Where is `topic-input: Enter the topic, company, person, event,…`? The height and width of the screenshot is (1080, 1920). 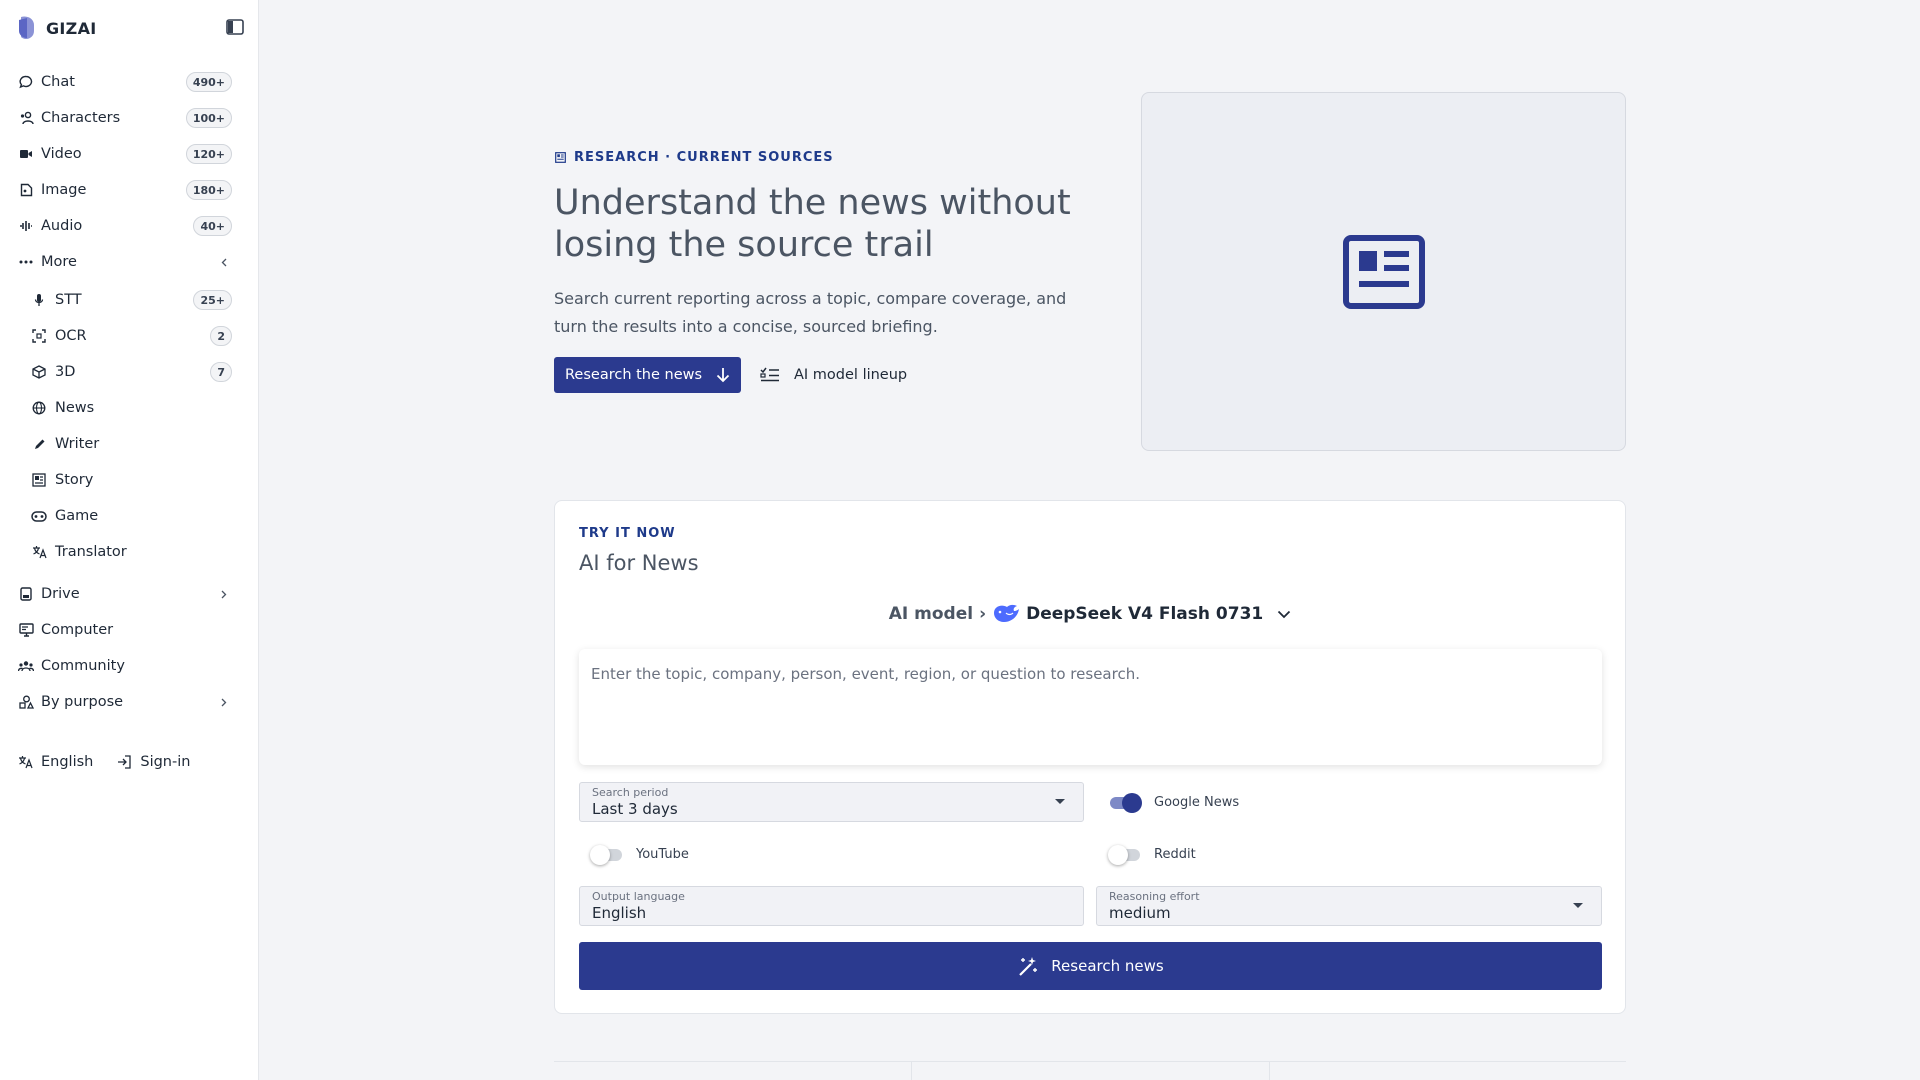
topic-input: Enter the topic, company, person, event,… is located at coordinates (1090, 707).